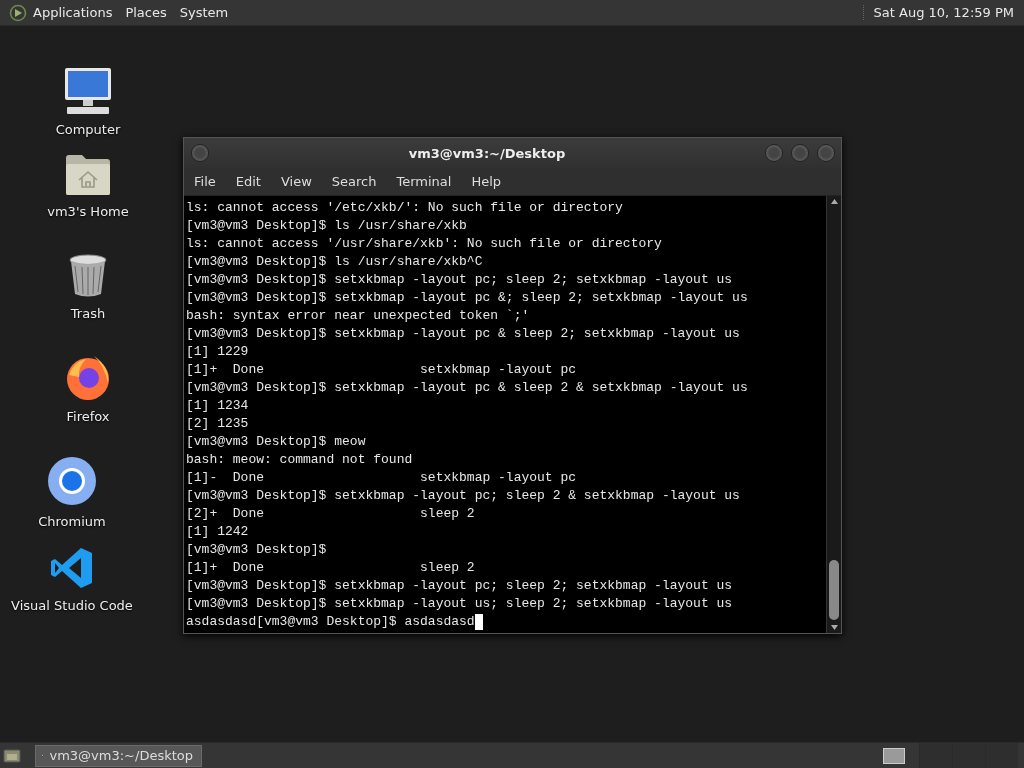 The width and height of the screenshot is (1024, 768). I want to click on scroll-thumb, so click(834, 590).